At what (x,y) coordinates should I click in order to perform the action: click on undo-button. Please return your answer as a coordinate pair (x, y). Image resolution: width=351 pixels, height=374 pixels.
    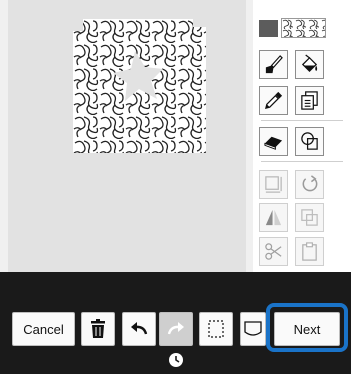
    Looking at the image, I should click on (139, 329).